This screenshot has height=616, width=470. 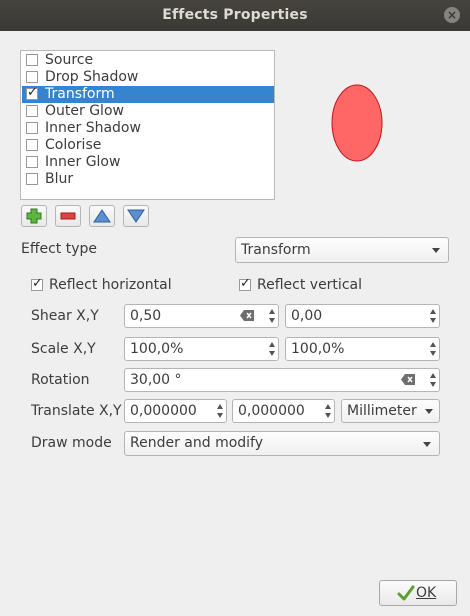 I want to click on effect-list-item: Colorise, so click(x=148, y=145).